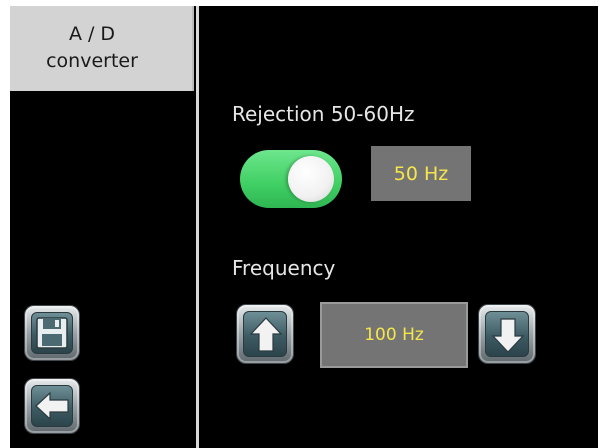 This screenshot has height=448, width=604. What do you see at coordinates (92, 61) in the screenshot?
I see `tab-title-line2: converter` at bounding box center [92, 61].